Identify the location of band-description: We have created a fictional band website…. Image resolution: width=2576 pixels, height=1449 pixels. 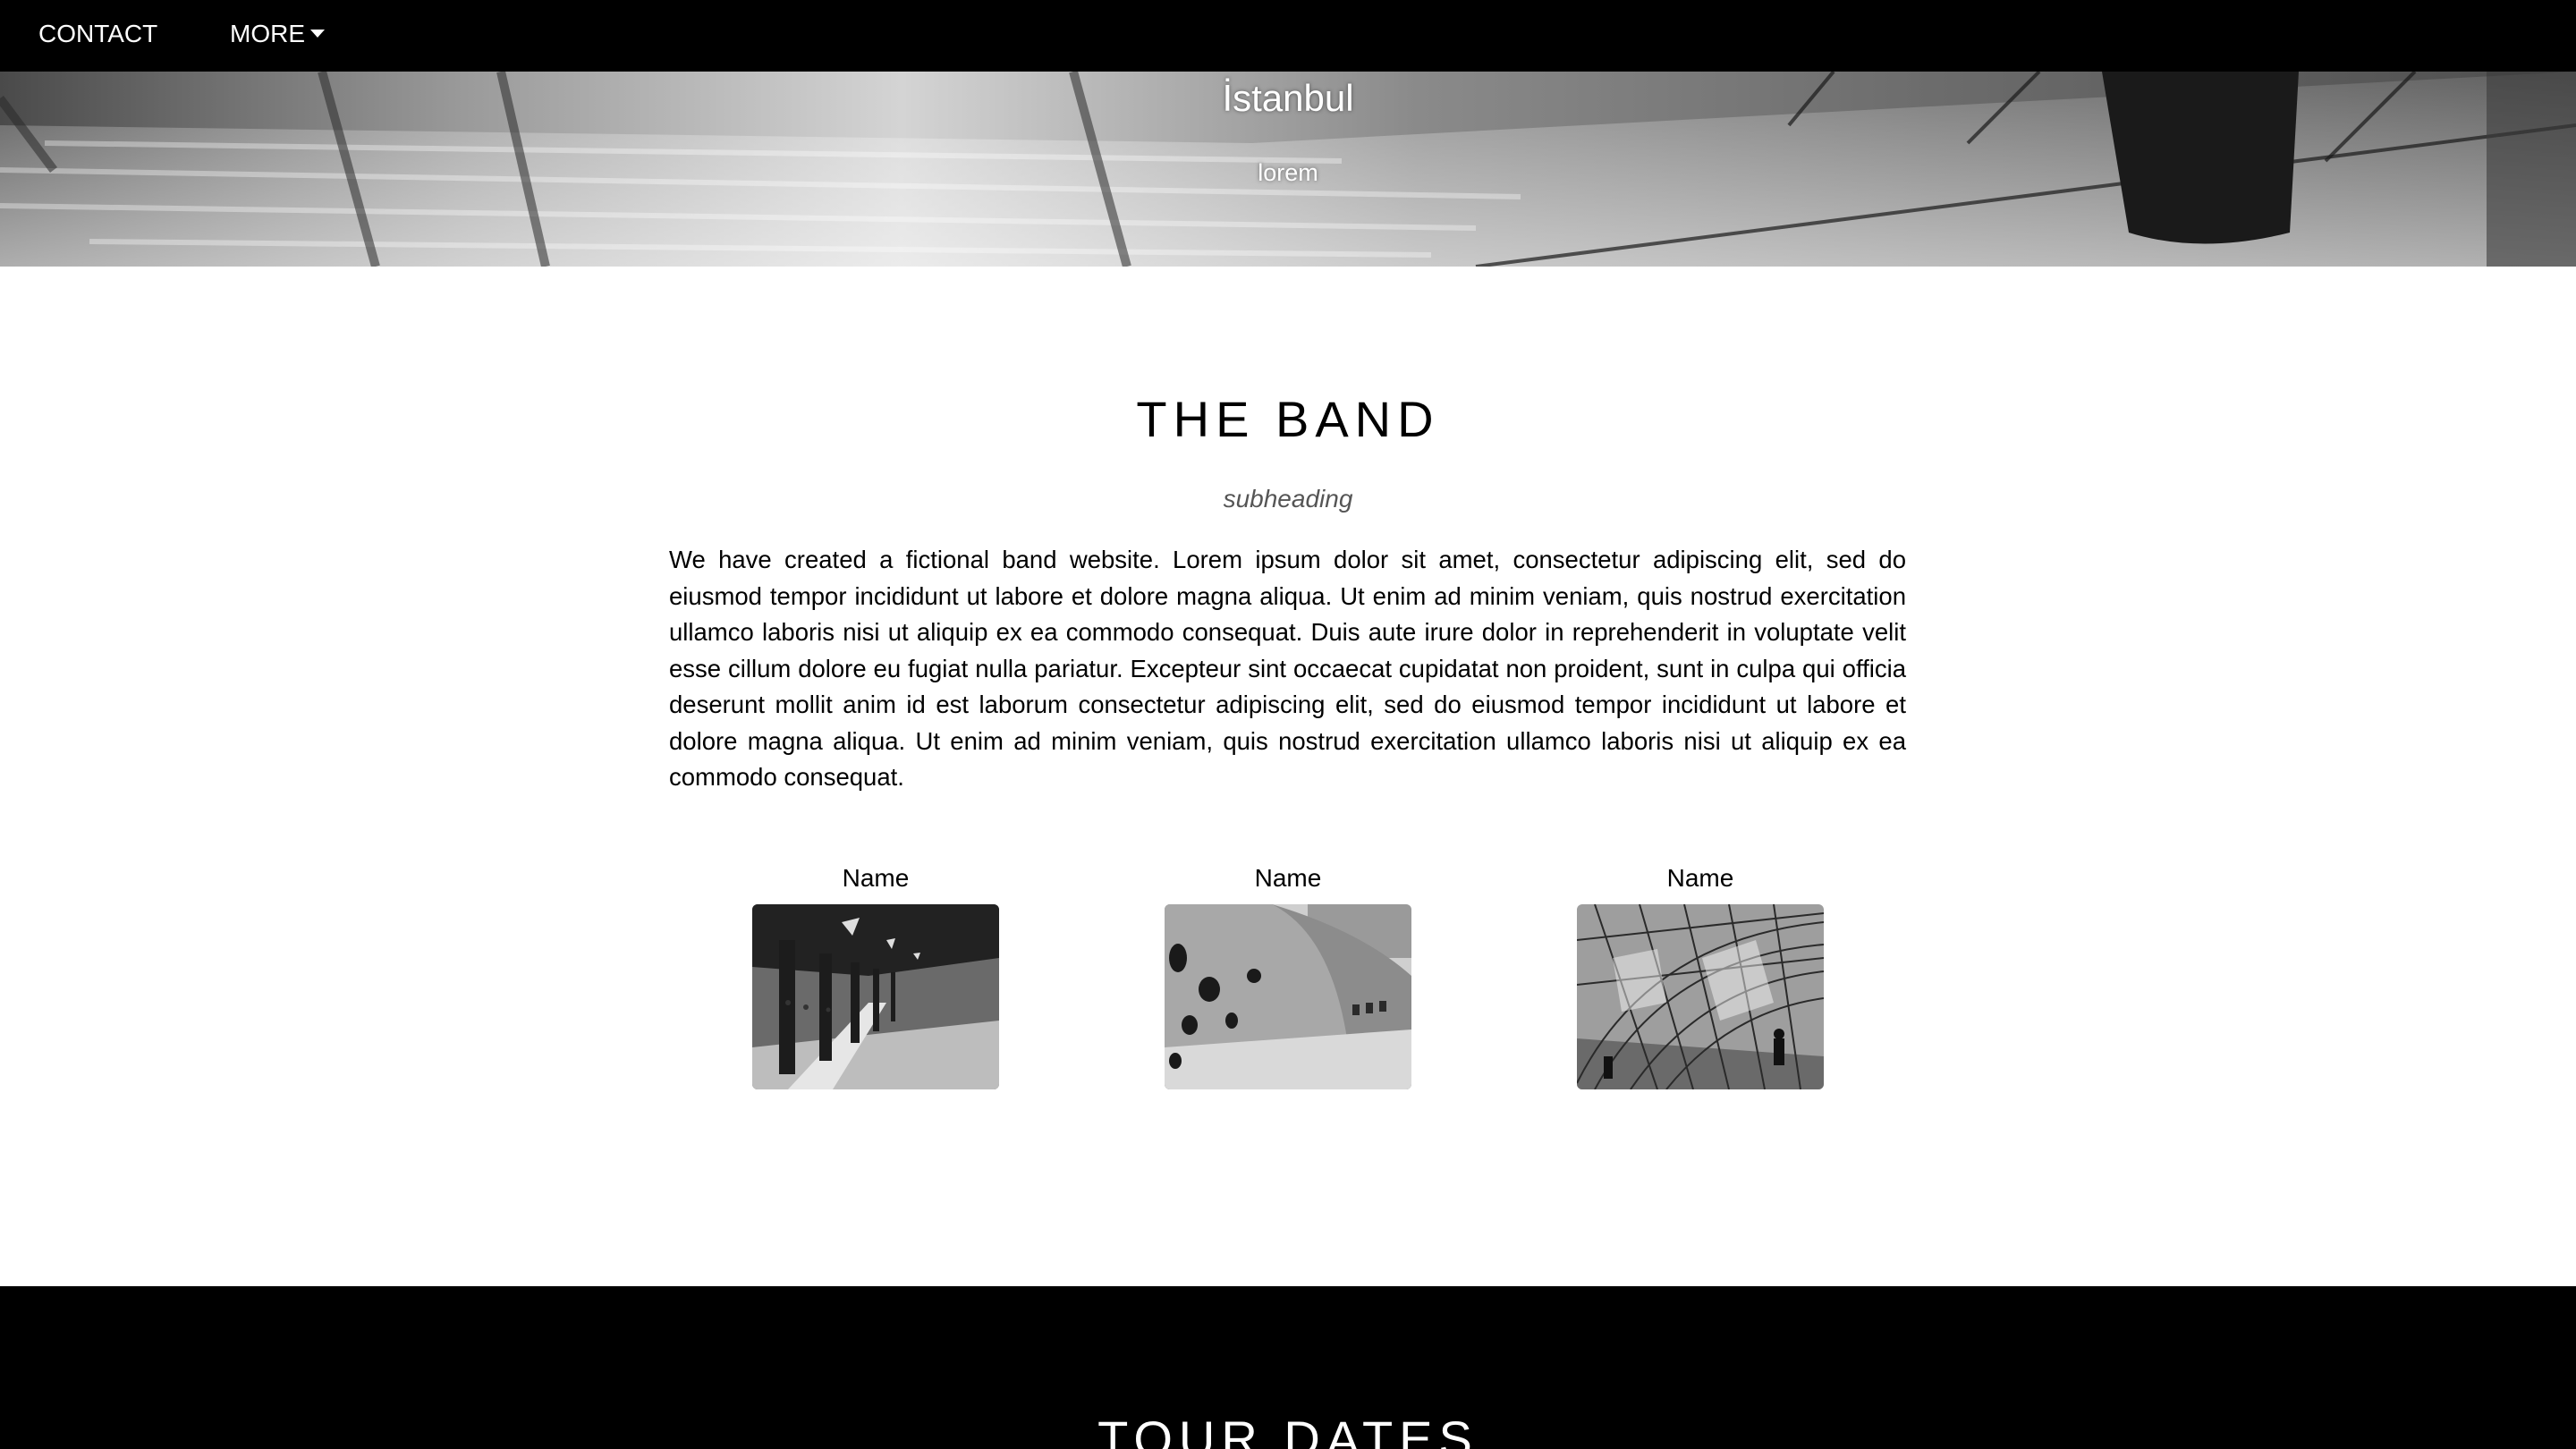
(1287, 668).